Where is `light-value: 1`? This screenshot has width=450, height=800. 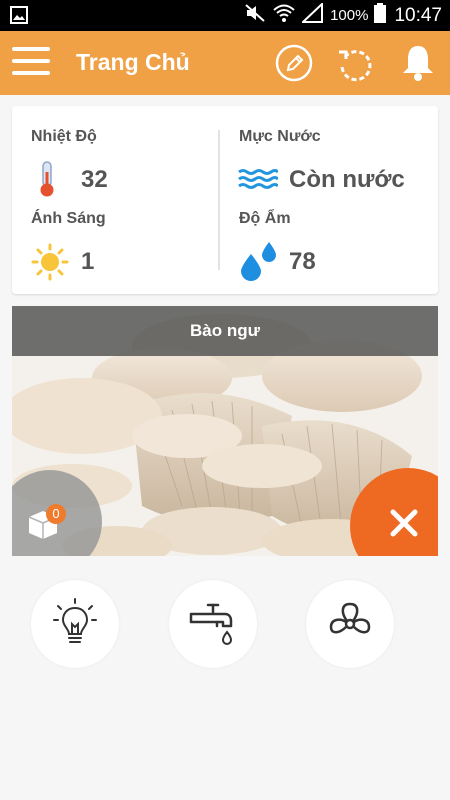 light-value: 1 is located at coordinates (88, 261).